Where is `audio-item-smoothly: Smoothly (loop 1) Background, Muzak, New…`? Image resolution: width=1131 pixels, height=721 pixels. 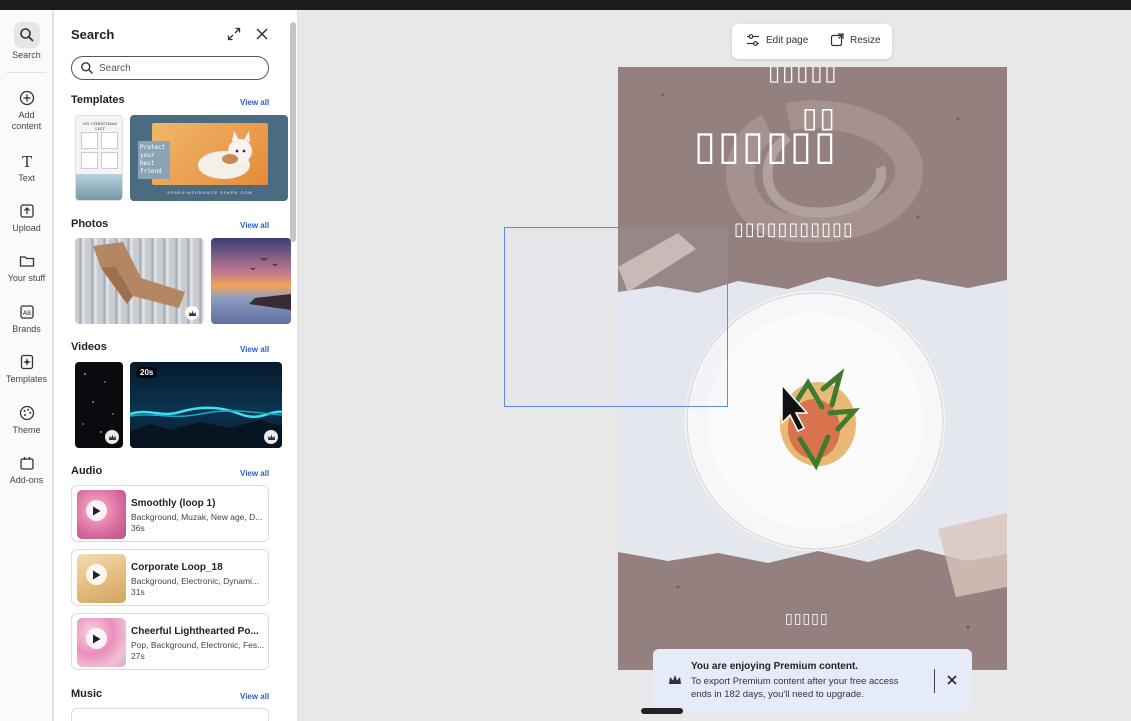 audio-item-smoothly: Smoothly (loop 1) Background, Muzak, New… is located at coordinates (170, 513).